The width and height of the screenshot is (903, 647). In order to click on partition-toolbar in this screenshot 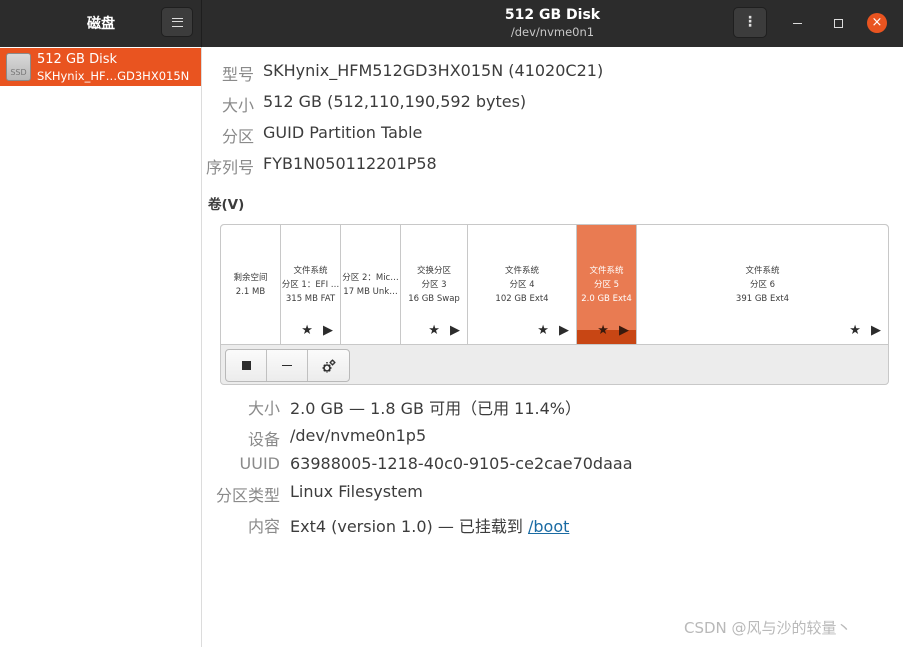, I will do `click(287, 365)`.